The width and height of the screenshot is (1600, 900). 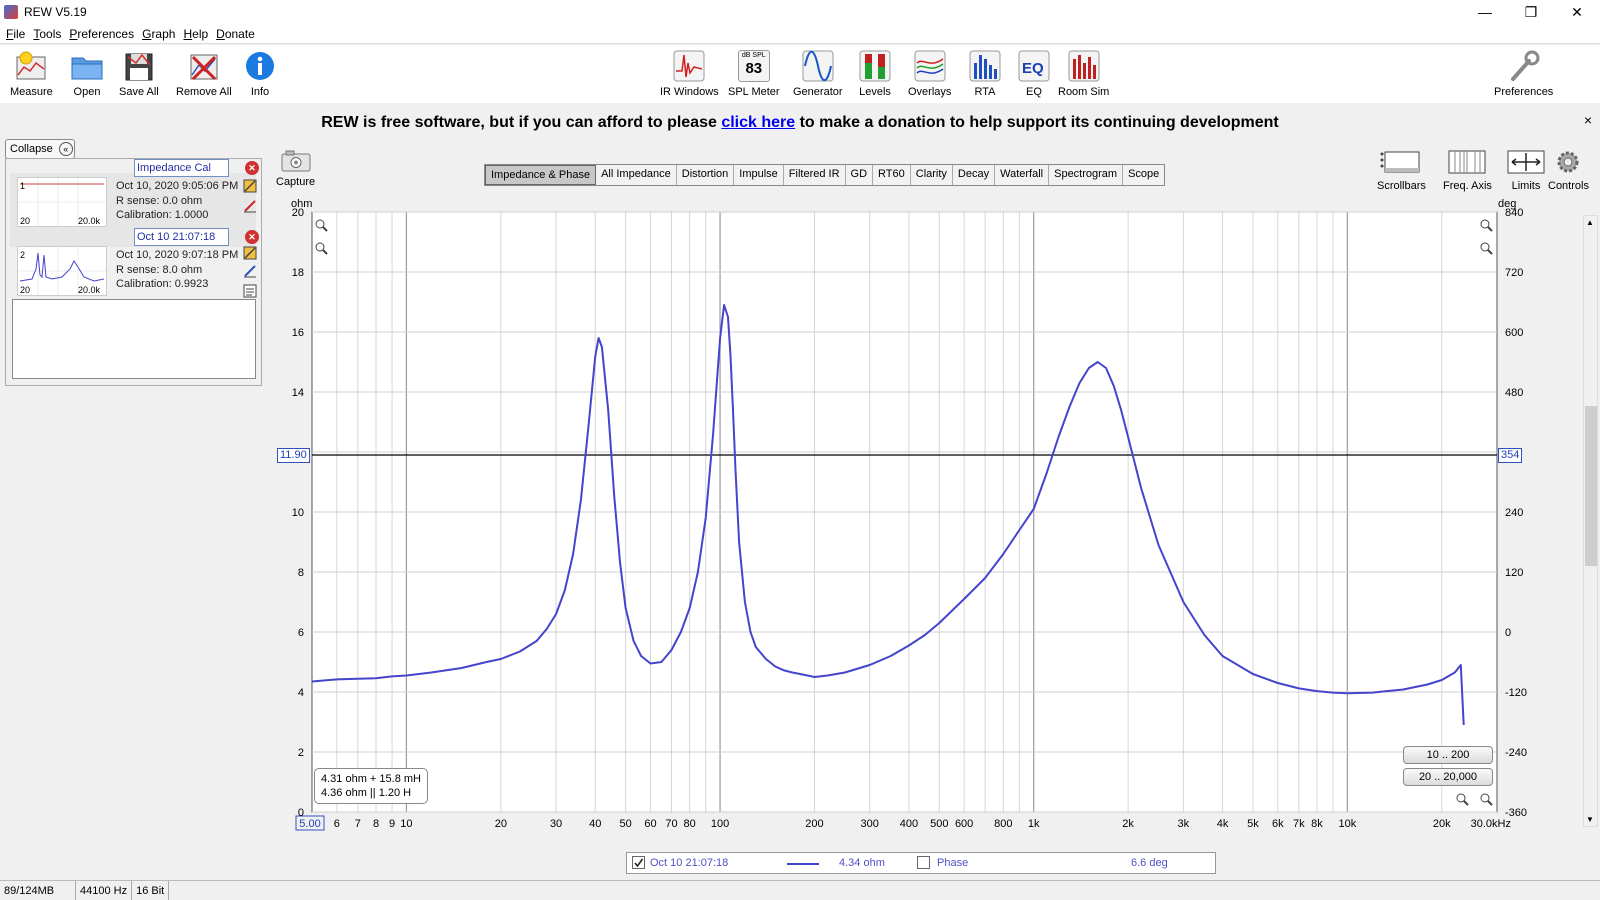 What do you see at coordinates (181, 237) in the screenshot?
I see `measurement-name-field: Oct 10 21:07:18` at bounding box center [181, 237].